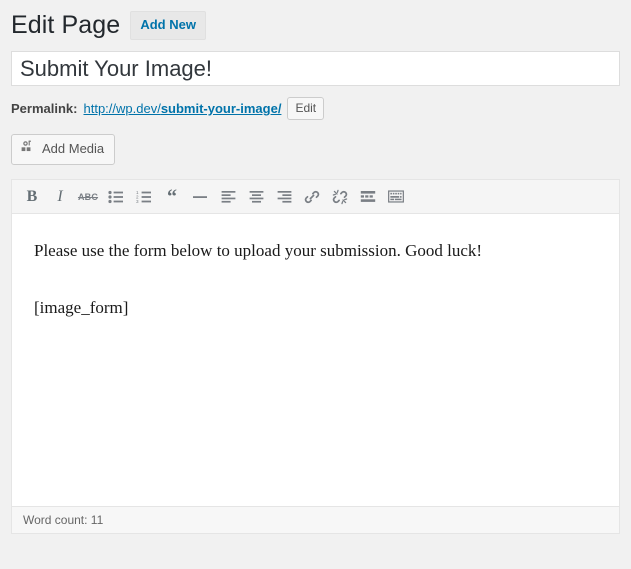 This screenshot has height=569, width=631. I want to click on read-more-icon, so click(368, 197).